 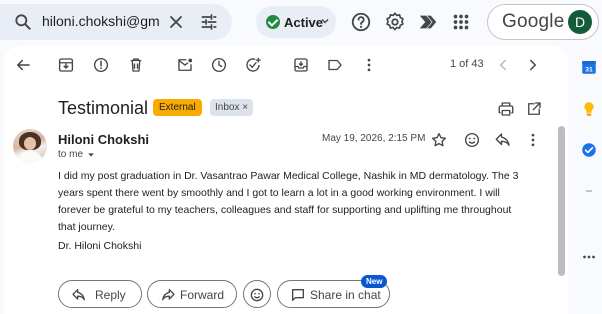 I want to click on chat-icon, so click(x=298, y=295).